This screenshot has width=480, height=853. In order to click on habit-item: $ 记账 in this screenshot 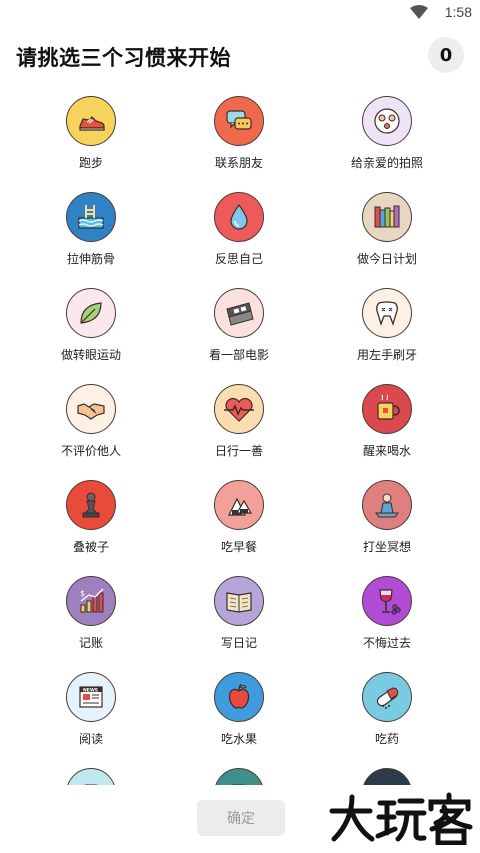, I will do `click(91, 624)`.